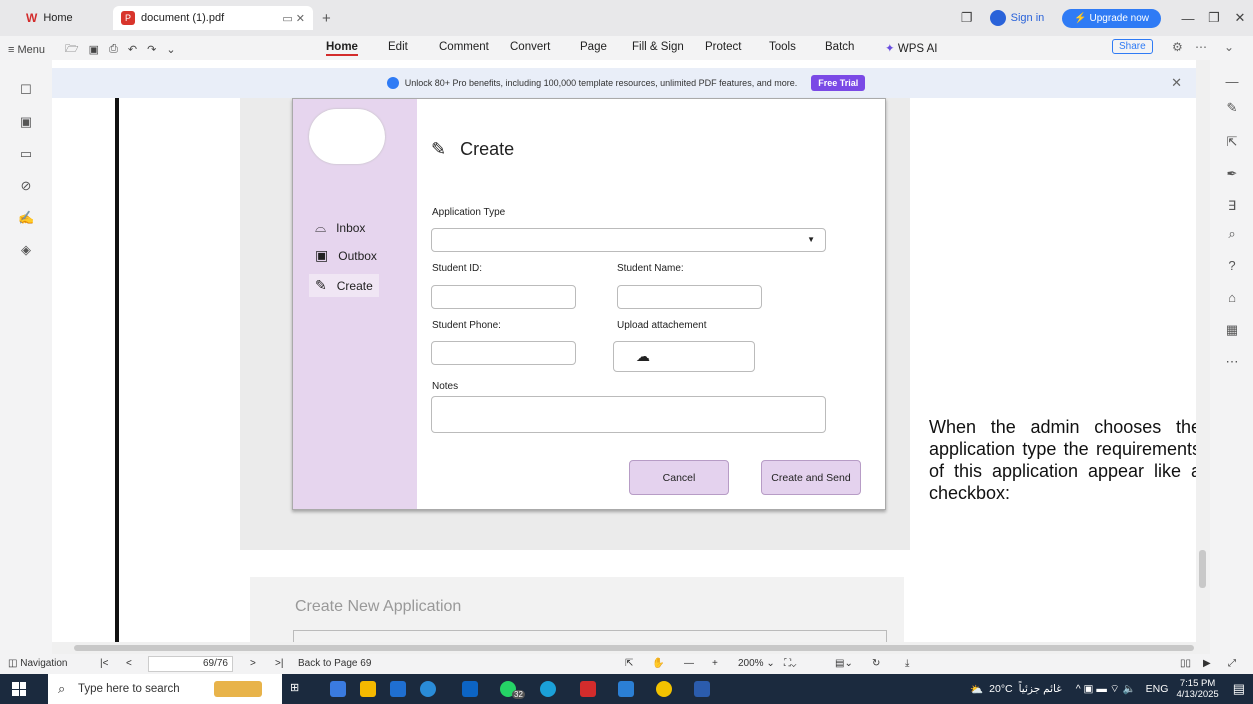 This screenshot has height=704, width=1253. I want to click on next-page-icon: >, so click(253, 663).